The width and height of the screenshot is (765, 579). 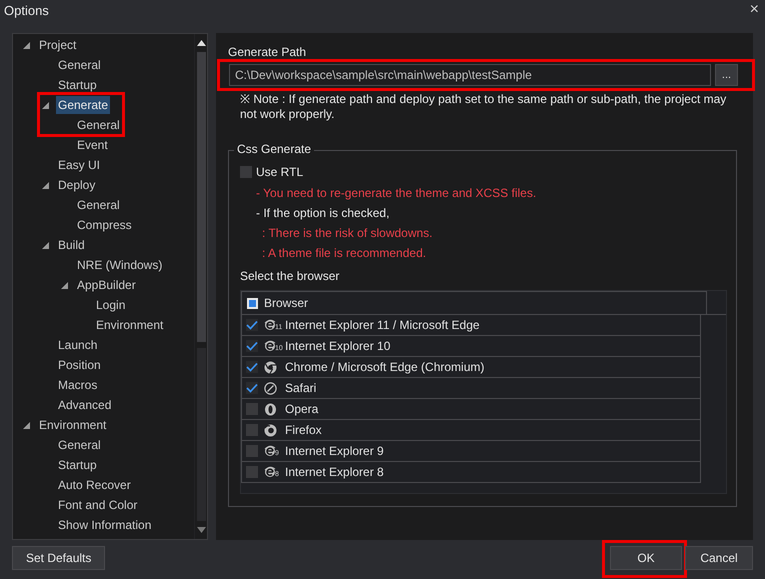 What do you see at coordinates (323, 213) in the screenshot?
I see `note-line: - If the option is checked,` at bounding box center [323, 213].